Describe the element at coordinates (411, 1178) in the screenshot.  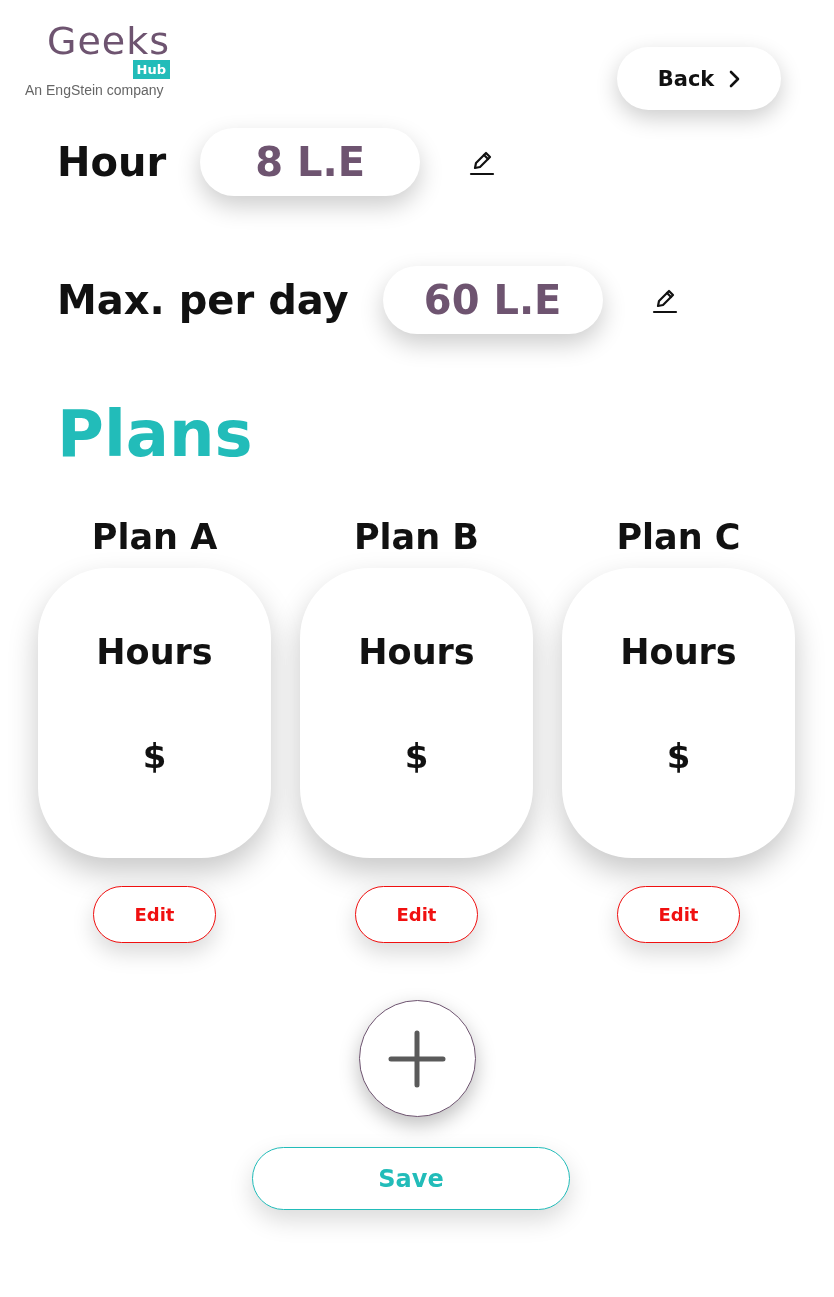
I see `save-button: Save` at that location.